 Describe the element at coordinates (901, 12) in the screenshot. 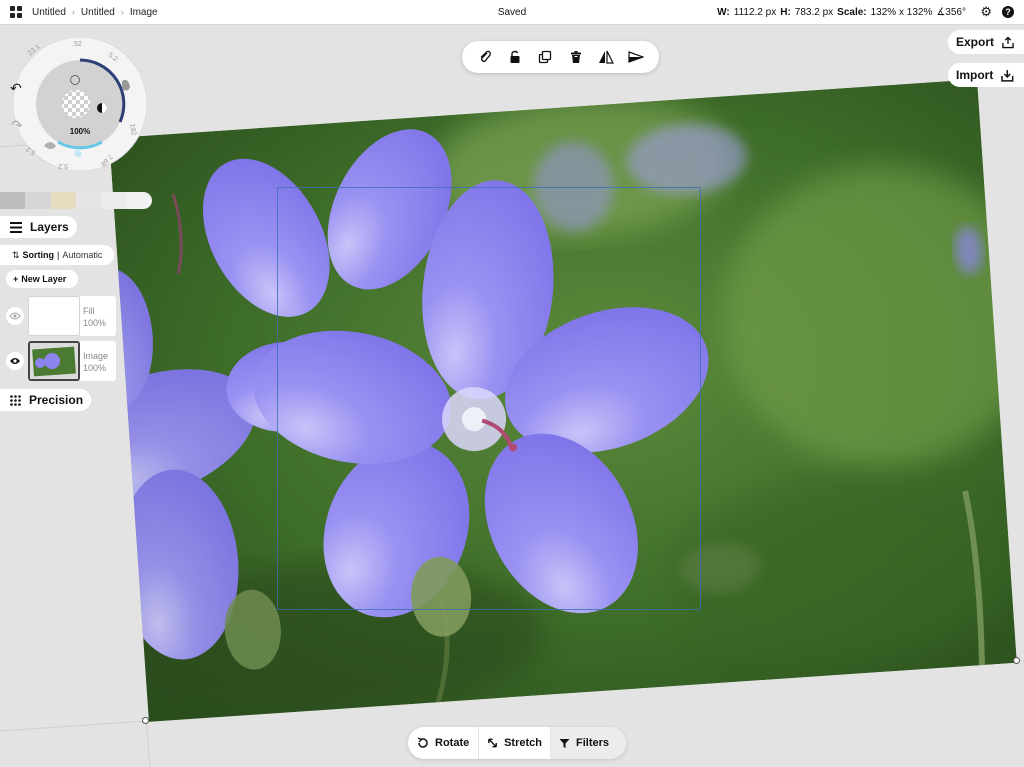

I see `scale-value: 132% x 132%` at that location.